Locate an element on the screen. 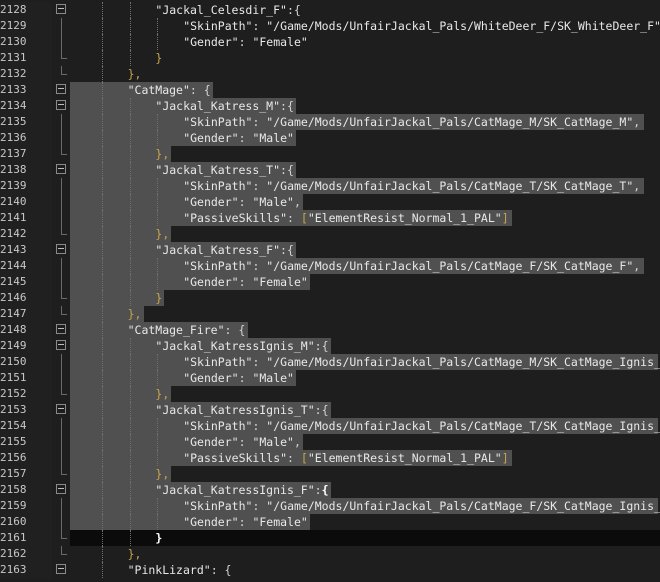 Image resolution: width=660 pixels, height=582 pixels. string-token: "Jackal_Katress_F" is located at coordinates (218, 250).